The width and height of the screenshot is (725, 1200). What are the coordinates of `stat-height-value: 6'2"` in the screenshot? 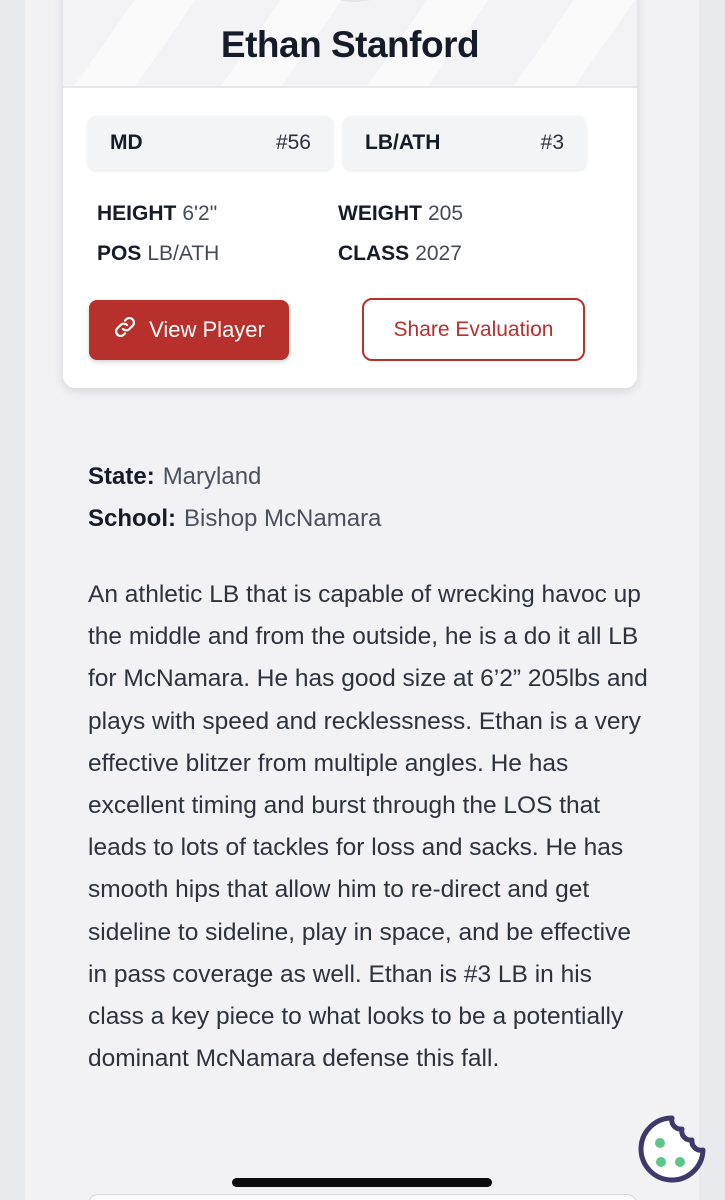 It's located at (200, 213).